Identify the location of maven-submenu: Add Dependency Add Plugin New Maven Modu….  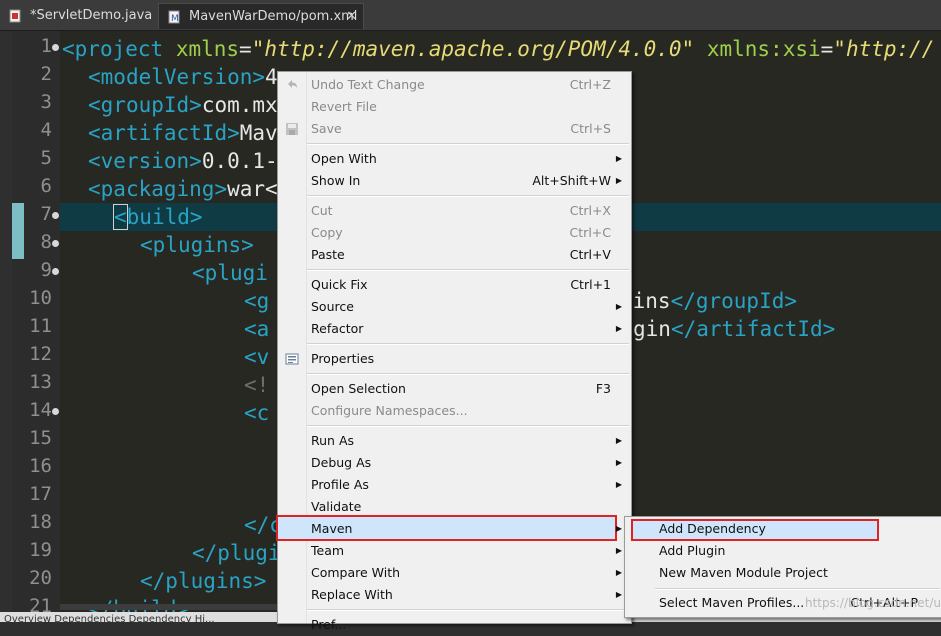
(782, 567).